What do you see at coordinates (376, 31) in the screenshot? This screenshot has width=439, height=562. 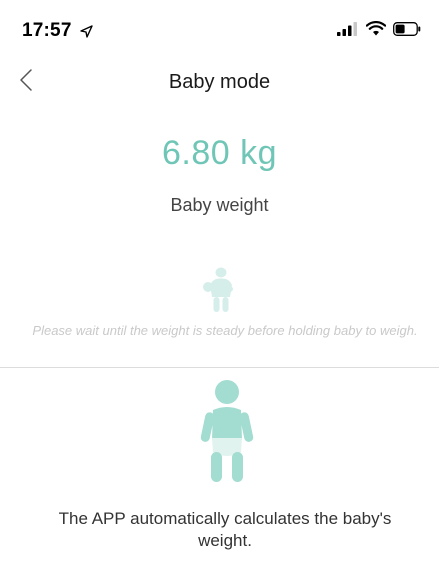 I see `wifi-icon` at bounding box center [376, 31].